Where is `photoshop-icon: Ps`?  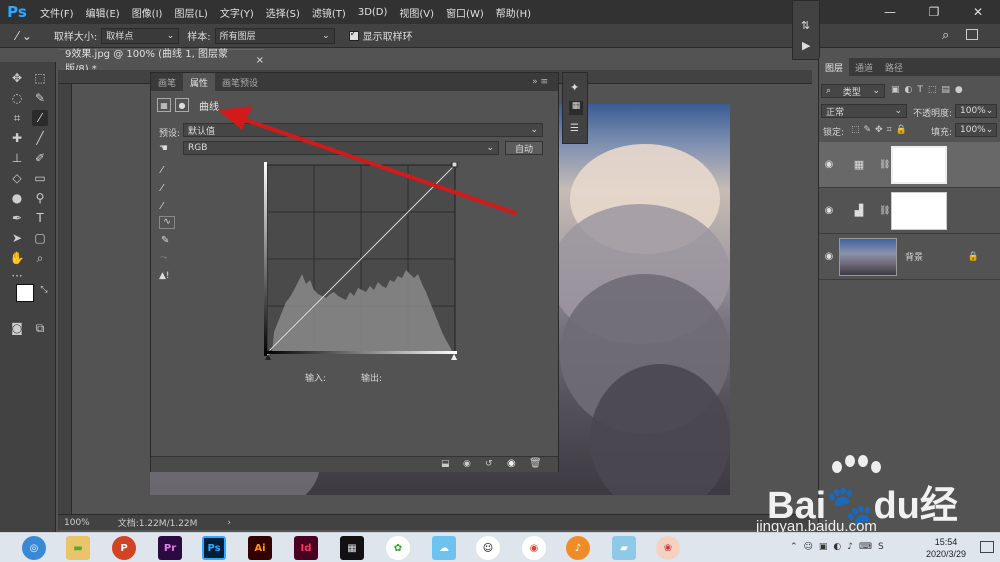
photoshop-icon: Ps is located at coordinates (214, 548).